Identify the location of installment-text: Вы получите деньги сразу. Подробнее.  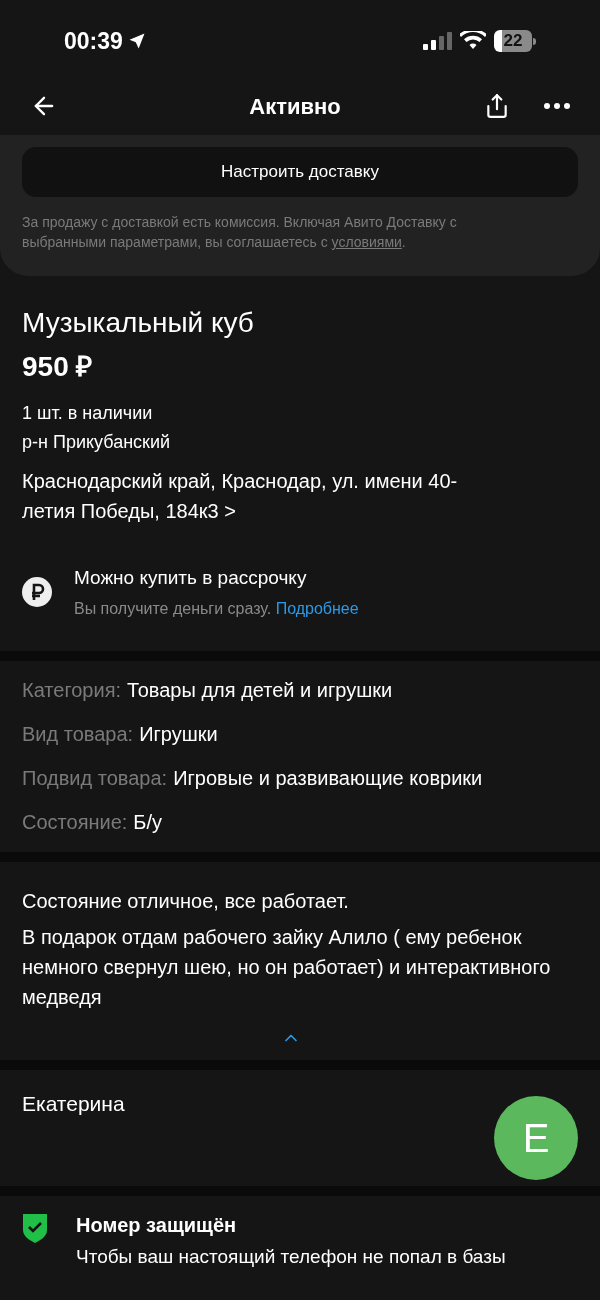
(216, 608).